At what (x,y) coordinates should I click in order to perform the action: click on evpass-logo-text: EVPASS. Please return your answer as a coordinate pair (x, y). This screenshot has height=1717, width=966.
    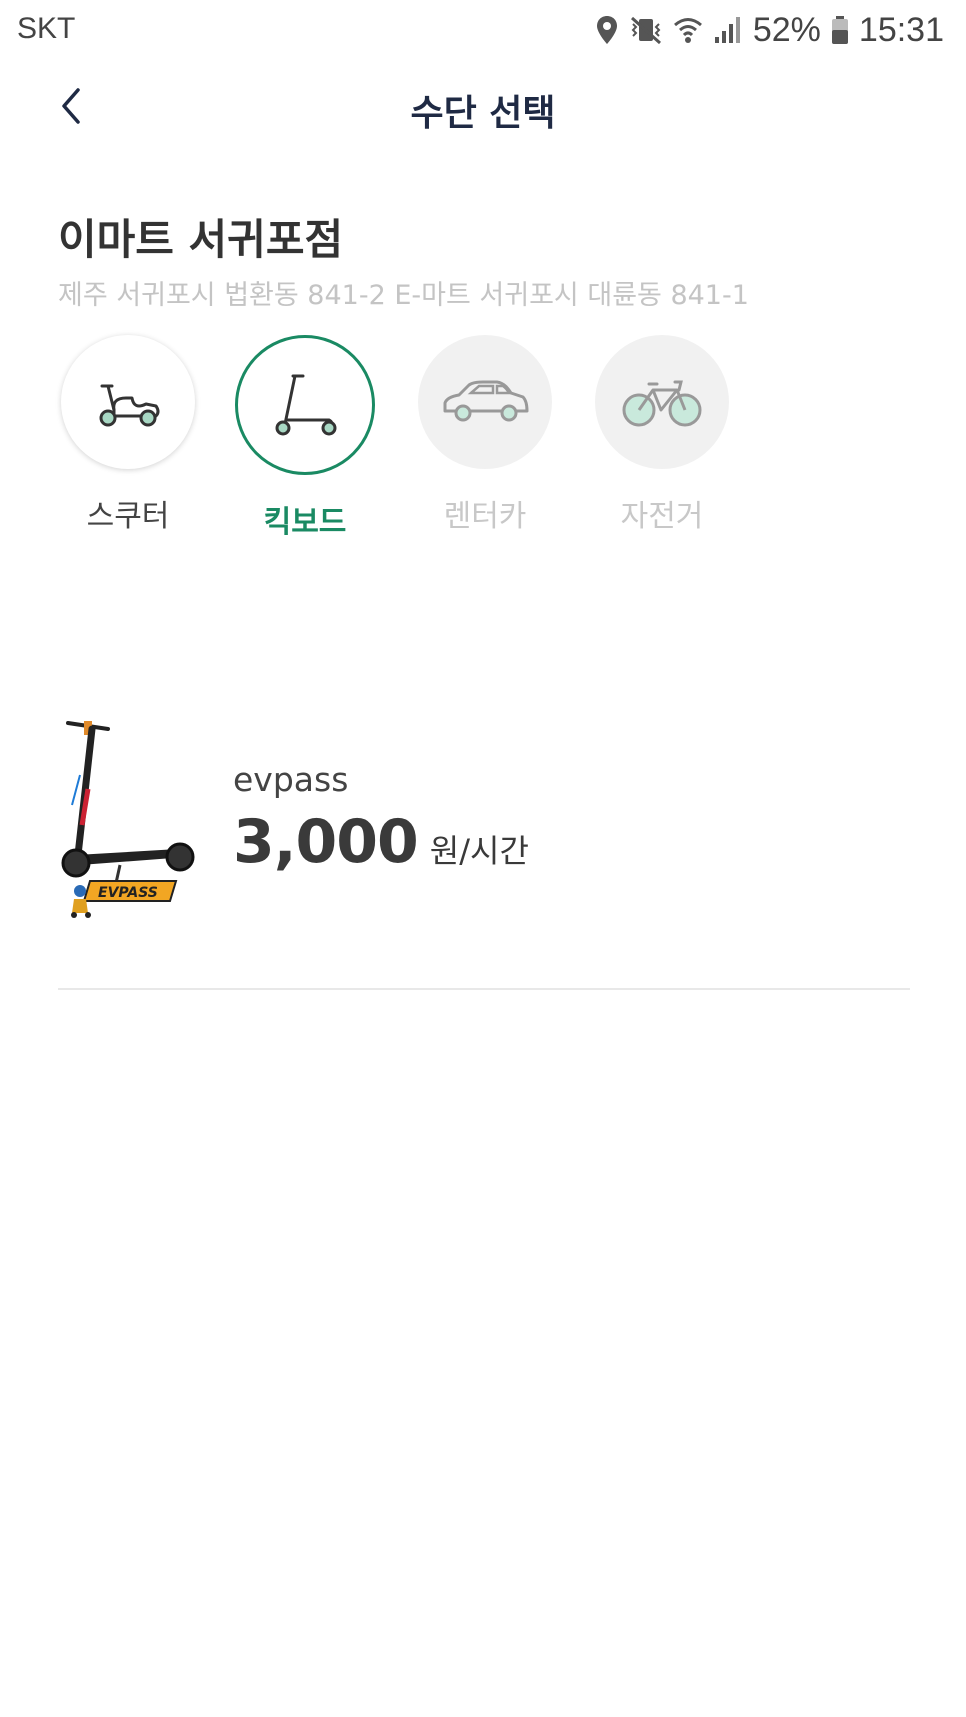
    Looking at the image, I should click on (128, 893).